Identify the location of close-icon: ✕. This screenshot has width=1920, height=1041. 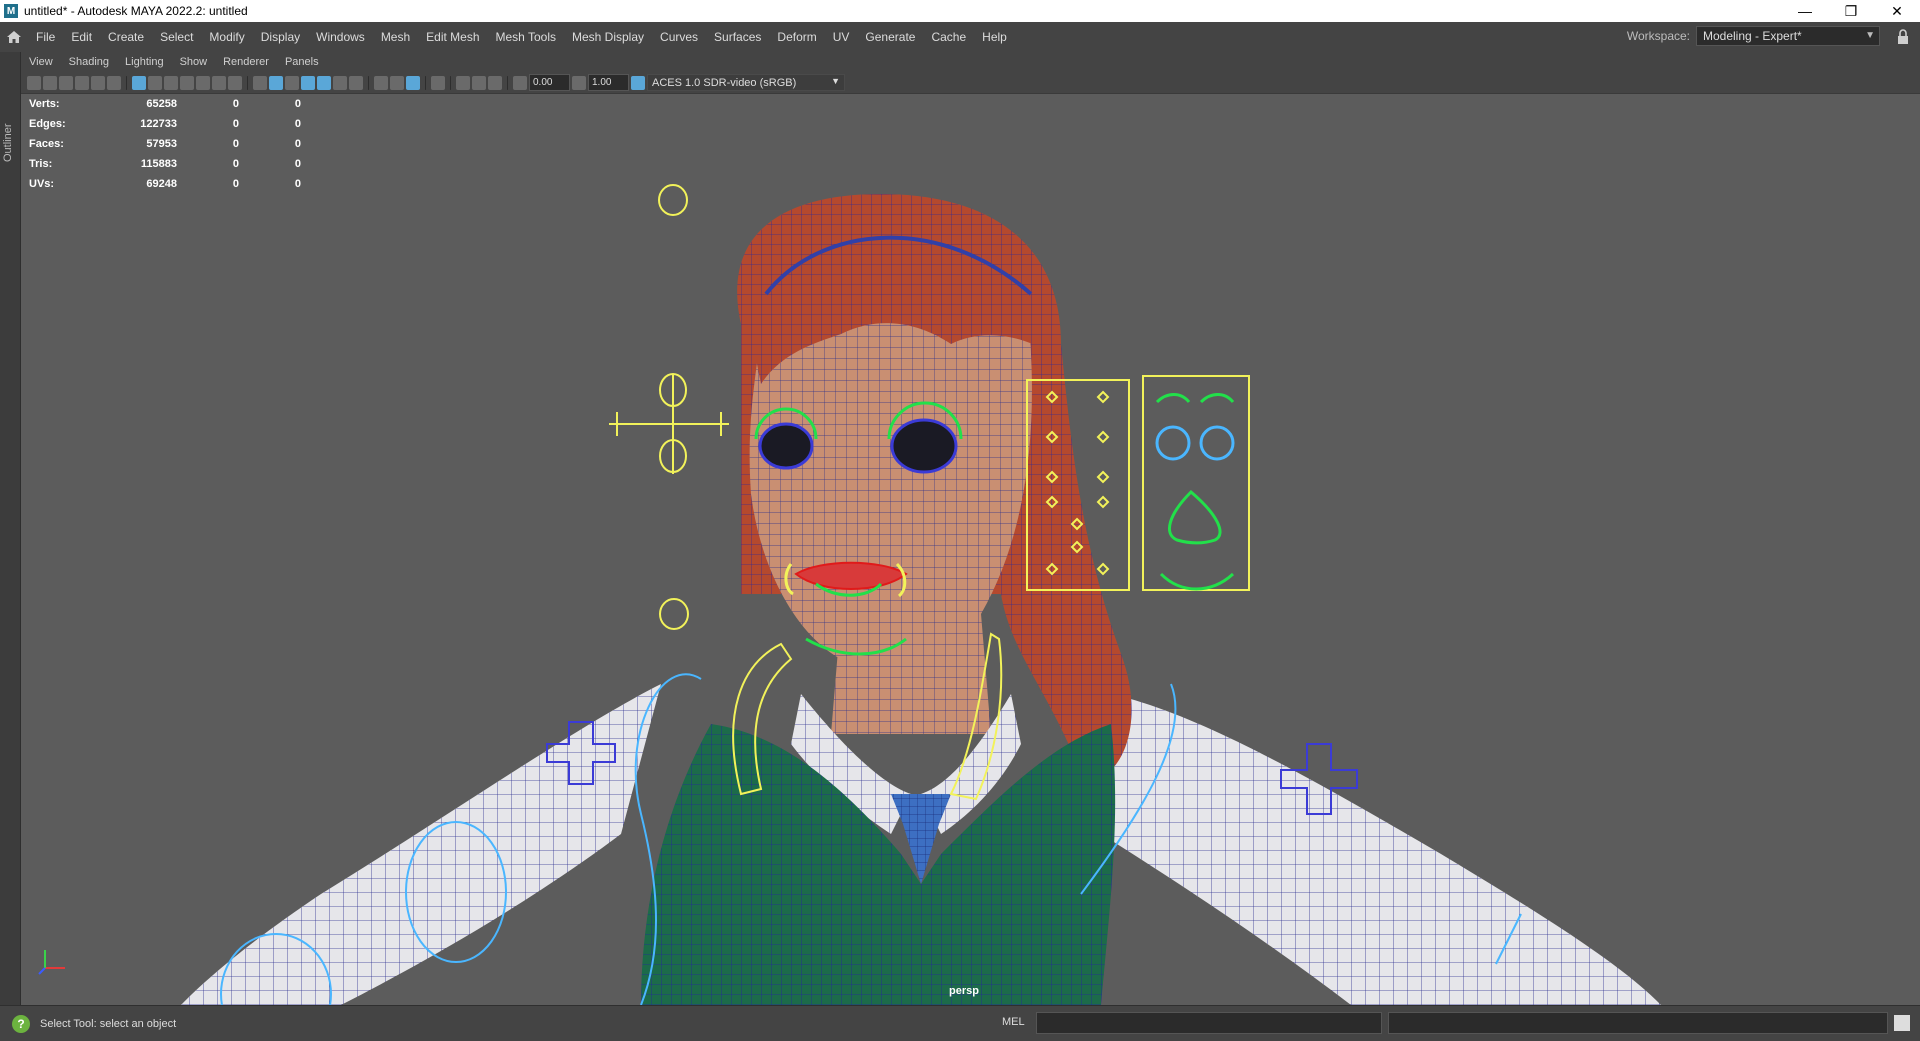
(1897, 11).